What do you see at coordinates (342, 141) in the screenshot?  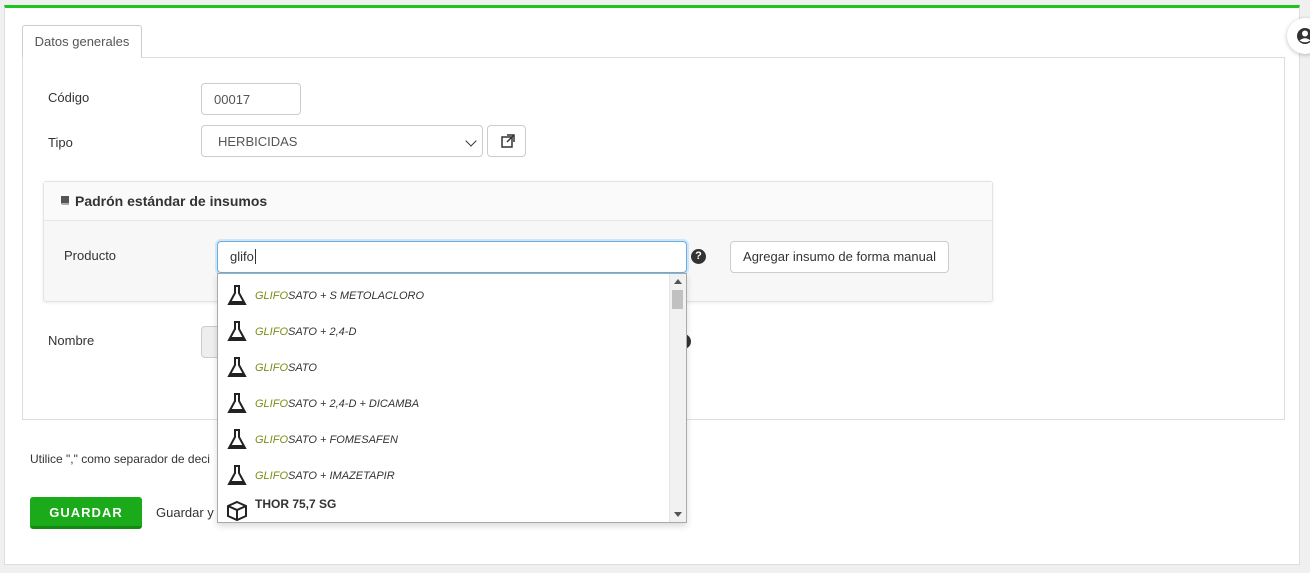 I see `tipo-select: HERBICIDAS` at bounding box center [342, 141].